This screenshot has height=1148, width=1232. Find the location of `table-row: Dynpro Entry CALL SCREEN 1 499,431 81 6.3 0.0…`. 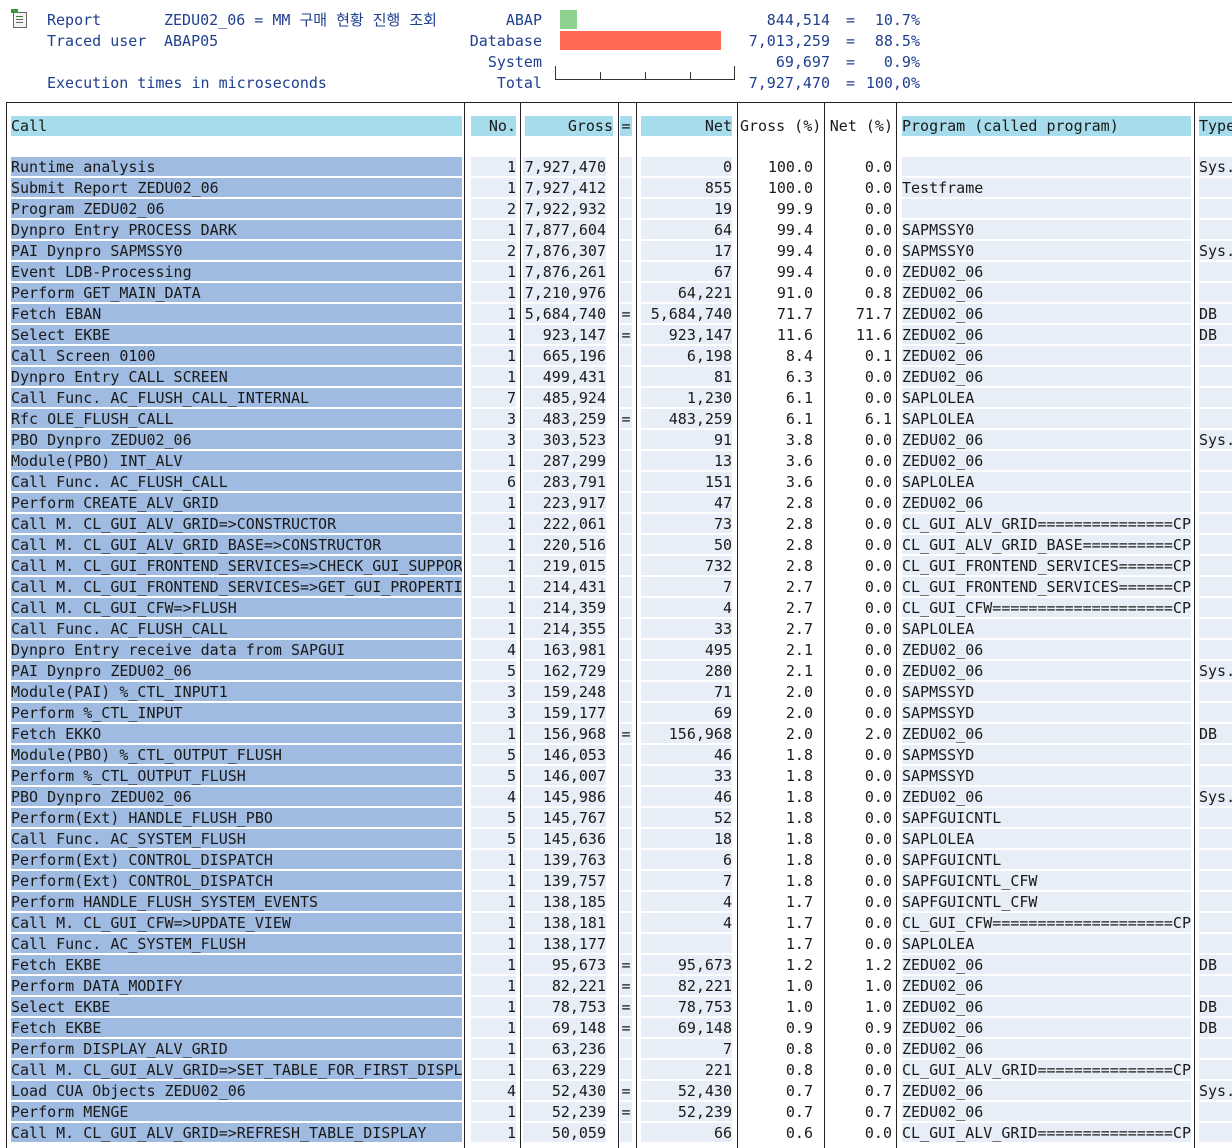

table-row: Dynpro Entry CALL SCREEN 1 499,431 81 6.3 0.0… is located at coordinates (619, 377).